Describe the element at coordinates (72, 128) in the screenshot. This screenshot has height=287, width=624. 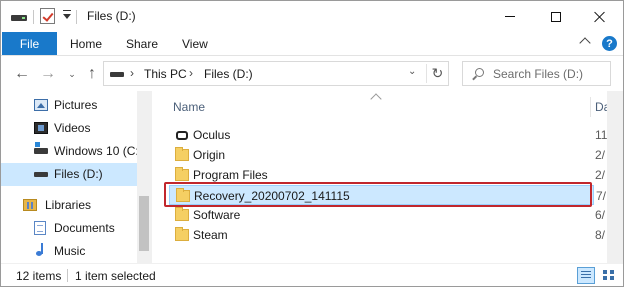
I see `sidebar-item-label: Videos` at that location.